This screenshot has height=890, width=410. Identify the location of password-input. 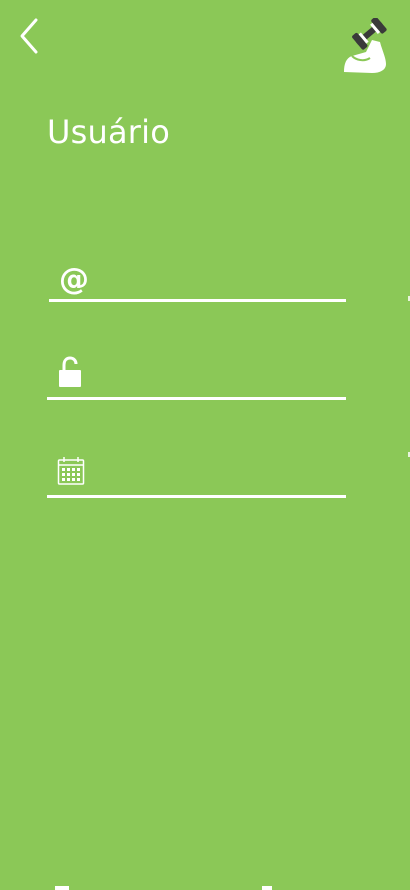
(218, 377).